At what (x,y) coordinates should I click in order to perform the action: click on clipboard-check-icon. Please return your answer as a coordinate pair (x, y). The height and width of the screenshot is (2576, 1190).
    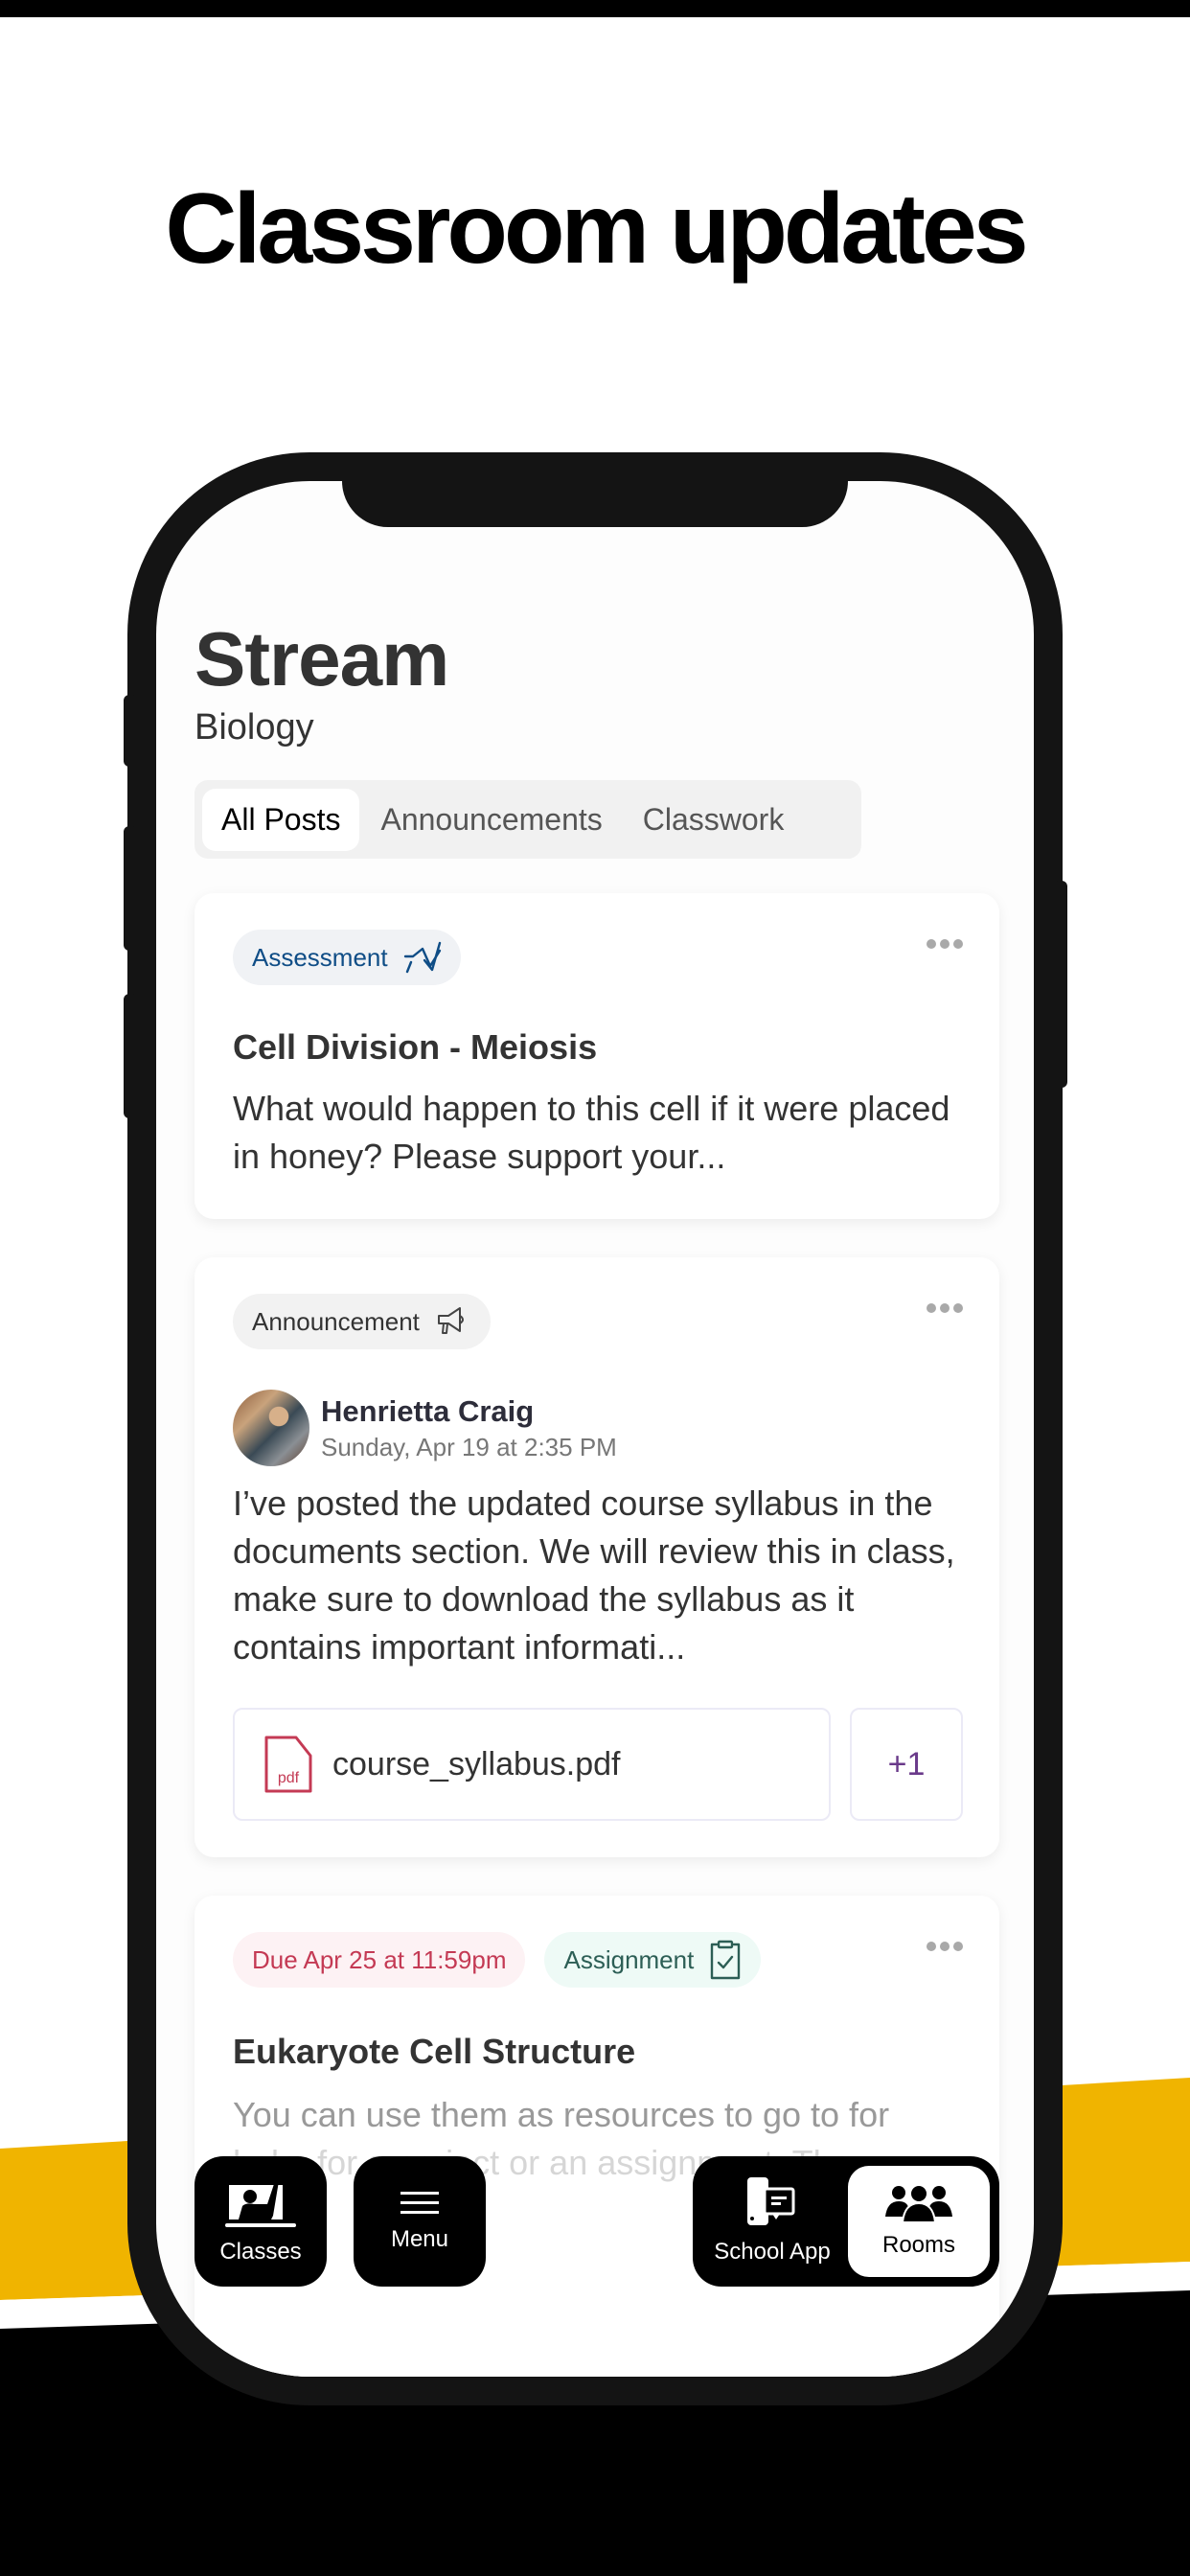
    Looking at the image, I should click on (726, 1960).